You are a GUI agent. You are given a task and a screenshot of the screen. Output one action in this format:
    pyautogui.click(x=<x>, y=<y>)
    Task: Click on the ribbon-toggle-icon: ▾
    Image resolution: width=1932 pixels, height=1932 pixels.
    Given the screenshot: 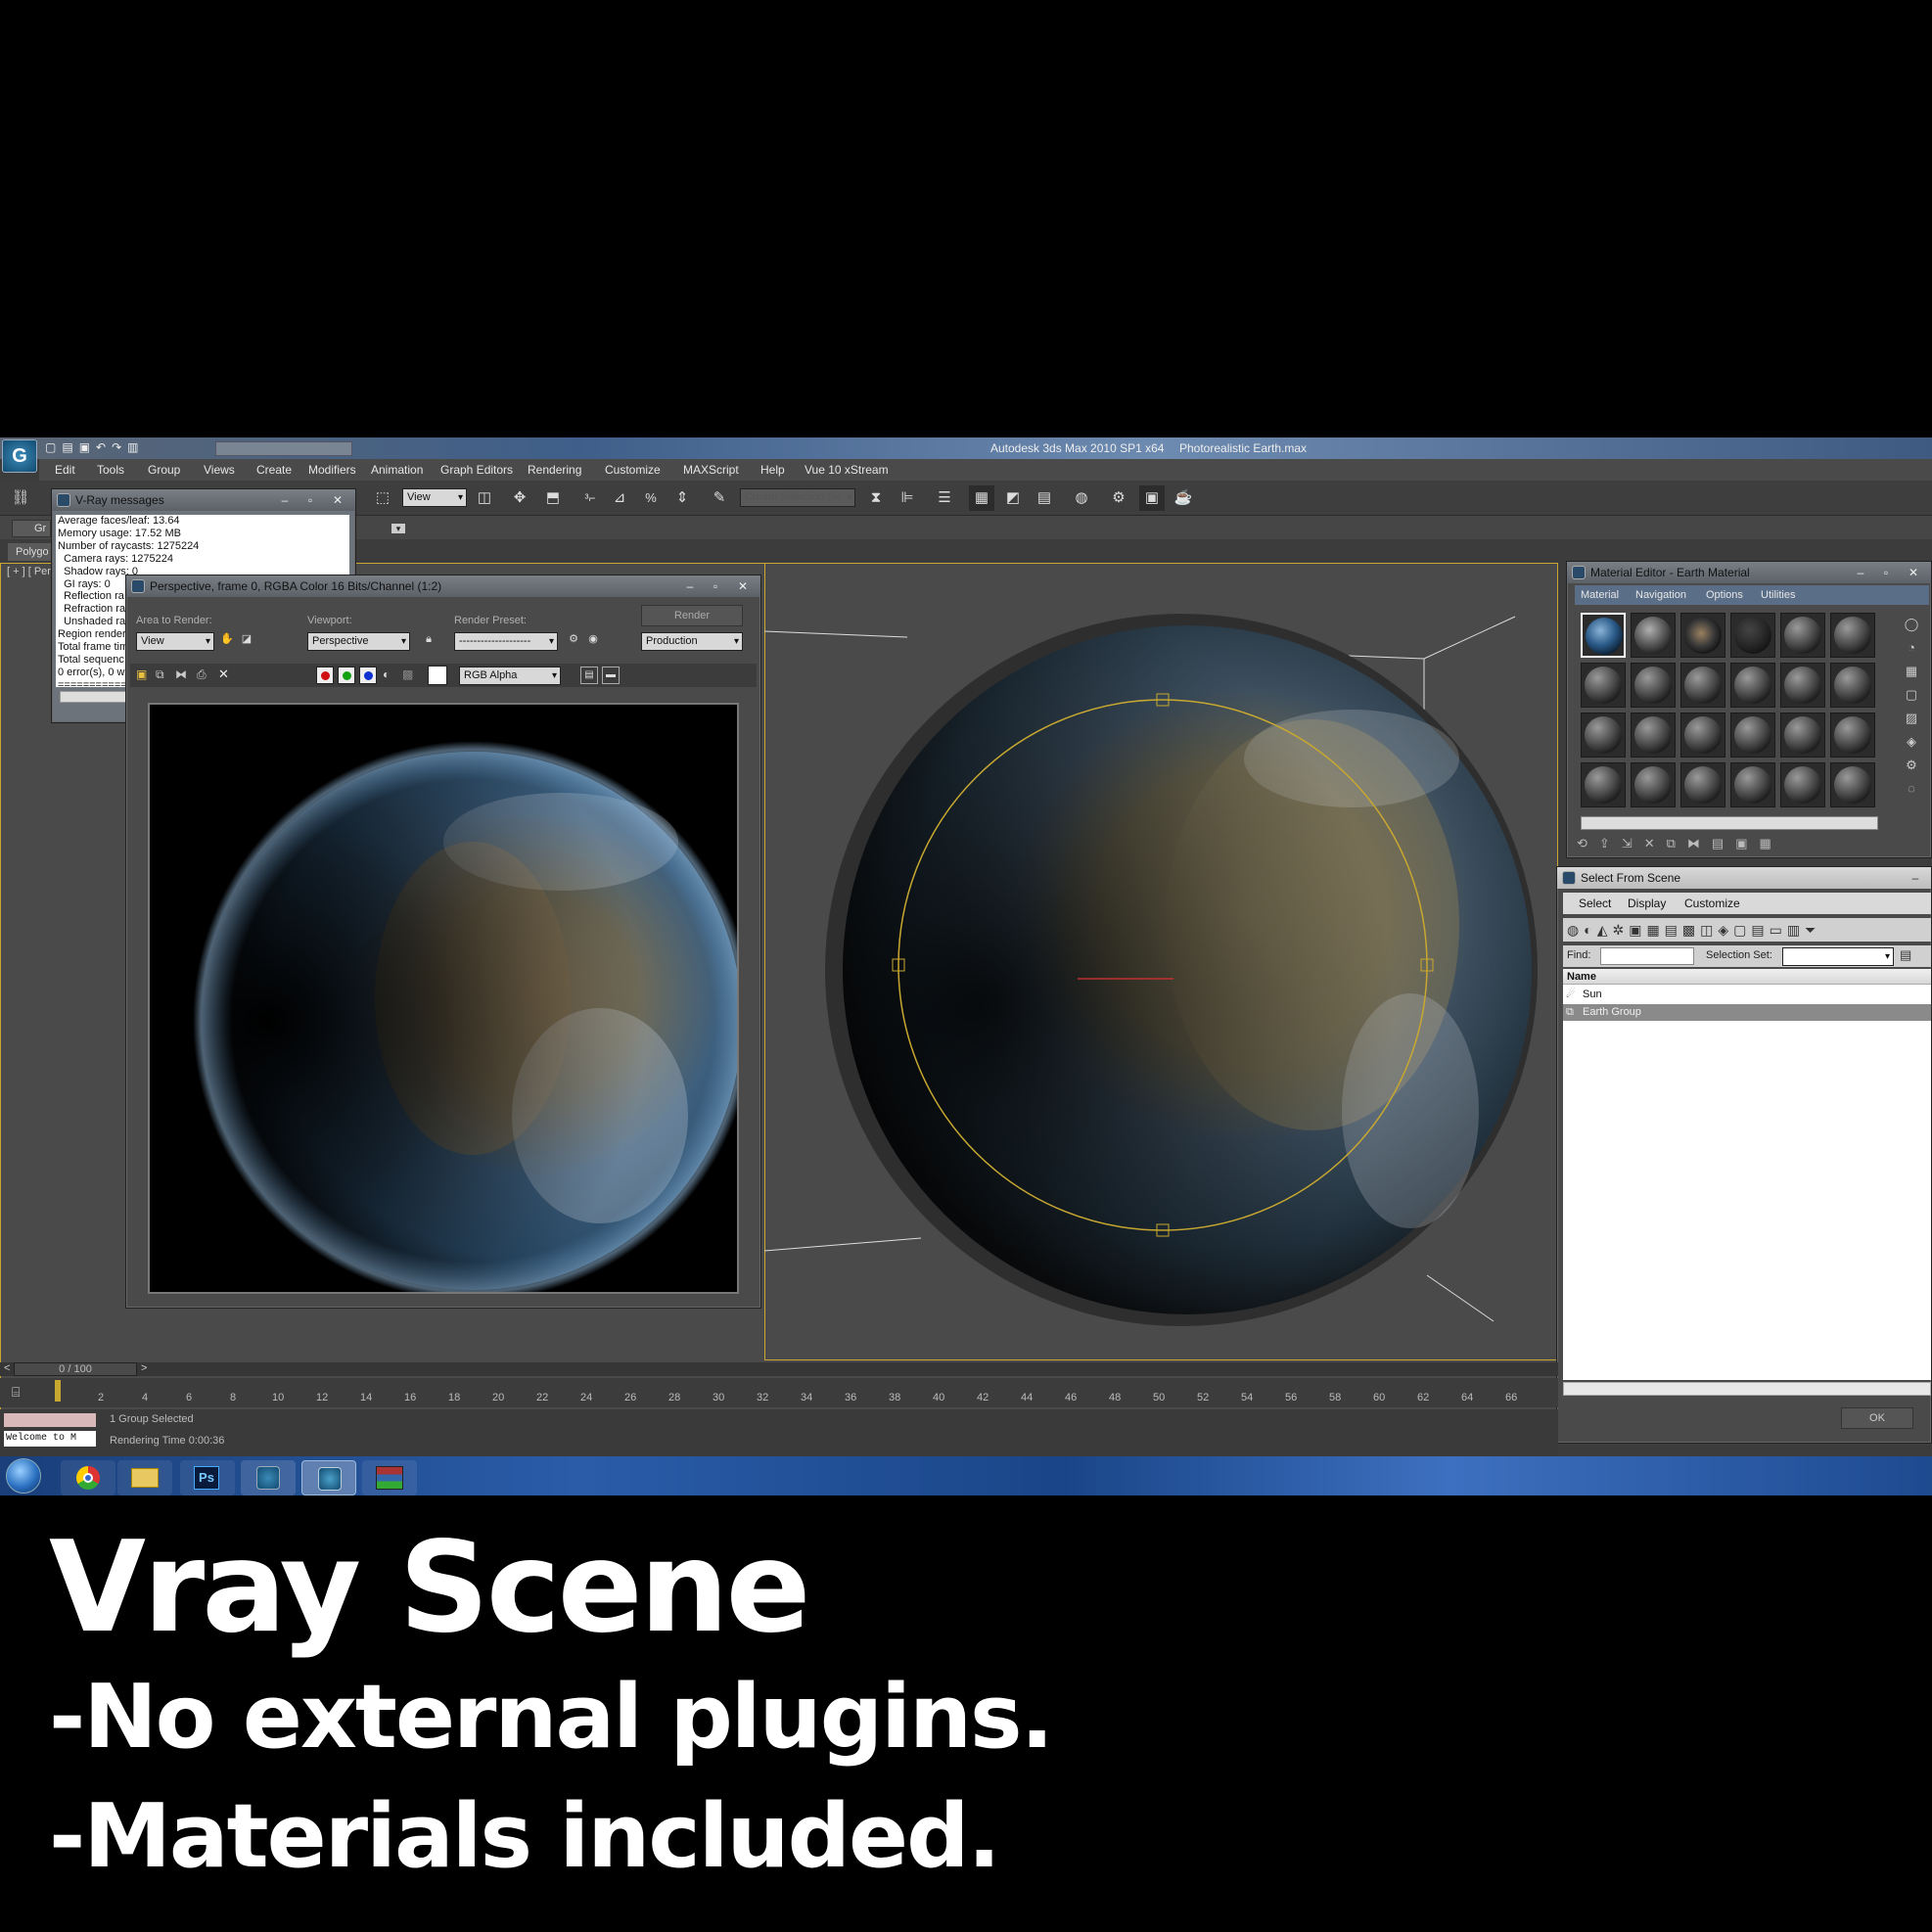 What is the action you would take?
    pyautogui.click(x=398, y=528)
    